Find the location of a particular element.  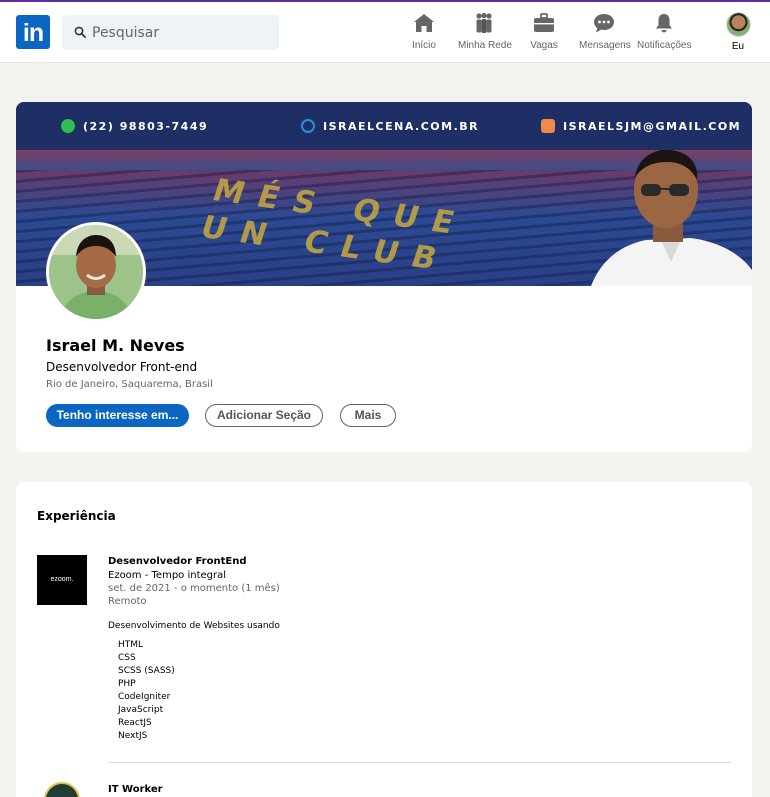

divider is located at coordinates (419, 762).